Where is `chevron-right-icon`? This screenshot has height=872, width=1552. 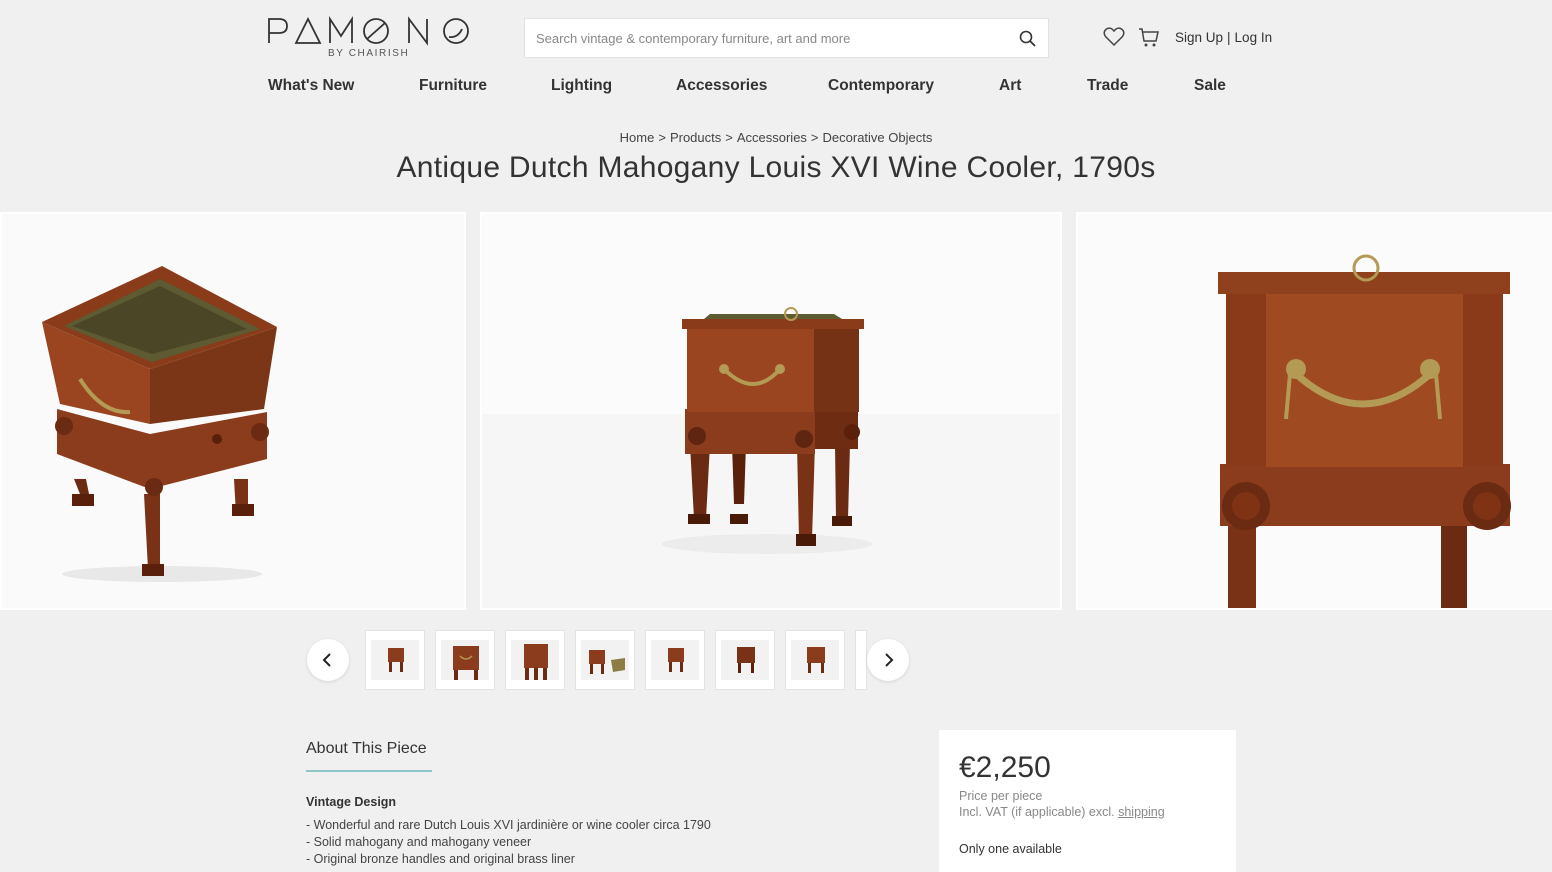
chevron-right-icon is located at coordinates (889, 660).